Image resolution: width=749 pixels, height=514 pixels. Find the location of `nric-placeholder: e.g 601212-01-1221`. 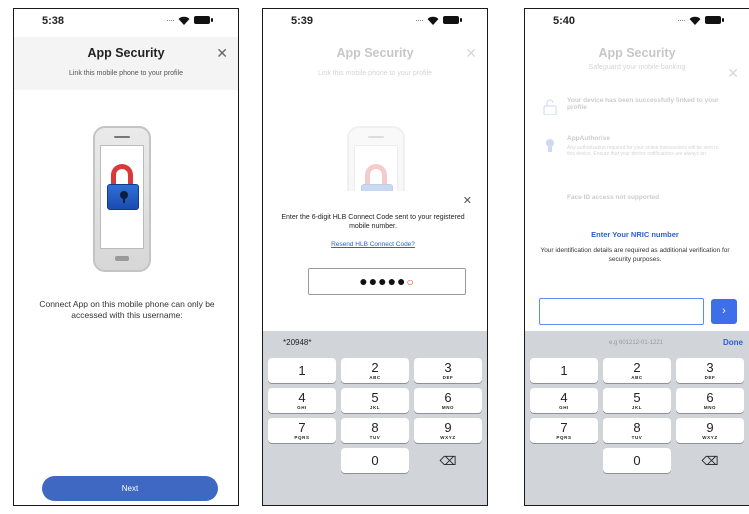

nric-placeholder: e.g 601212-01-1221 is located at coordinates (636, 343).